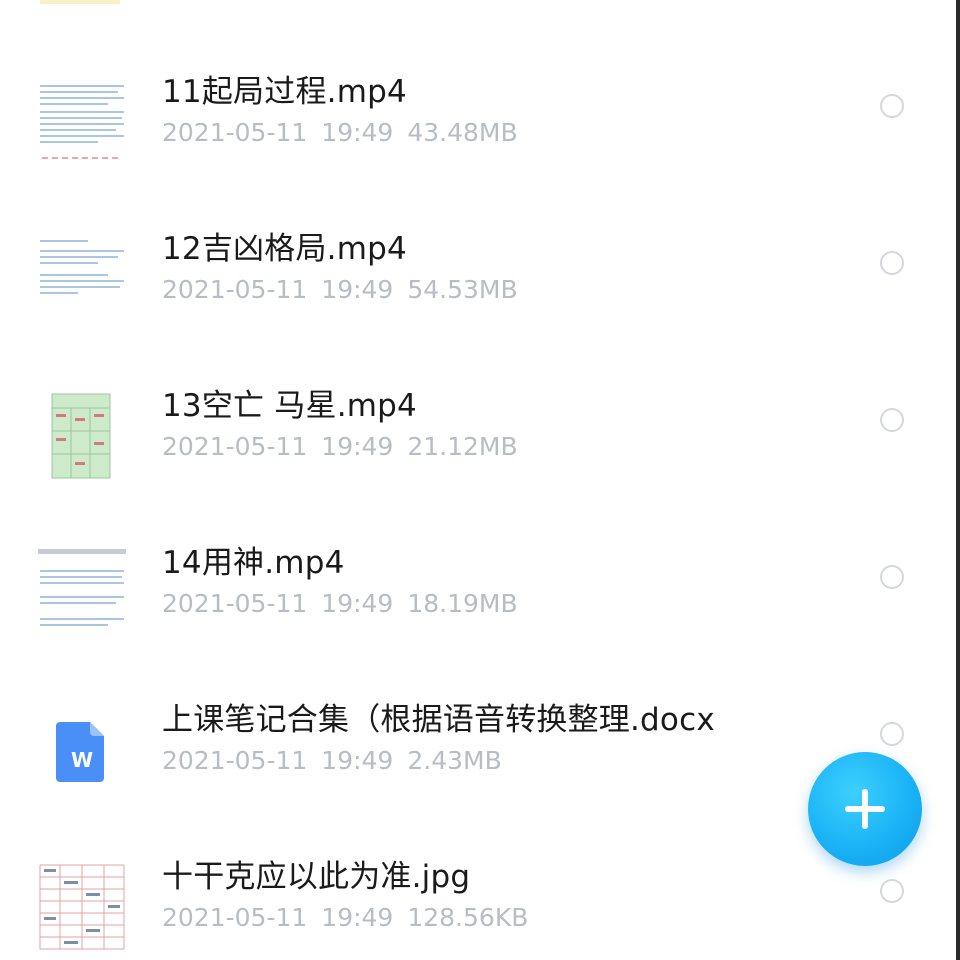 Image resolution: width=960 pixels, height=960 pixels. What do you see at coordinates (468, 917) in the screenshot?
I see `file-size: 128.56KB` at bounding box center [468, 917].